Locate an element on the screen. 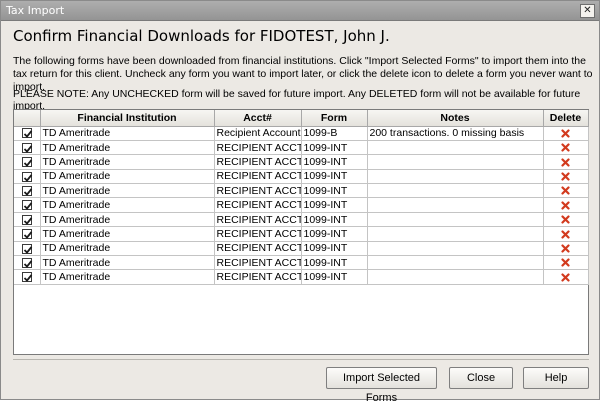 Image resolution: width=600 pixels, height=408 pixels. cell-notes: 200 transactions. 0 missing basis is located at coordinates (455, 133).